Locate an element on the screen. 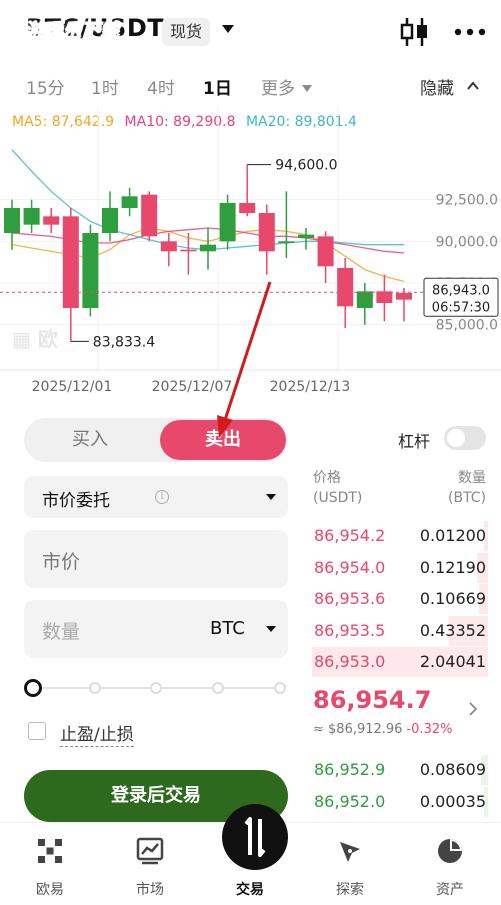 This screenshot has height=905, width=501. orderbook-ask-row: 86,954.2 0.01200 is located at coordinates (400, 536).